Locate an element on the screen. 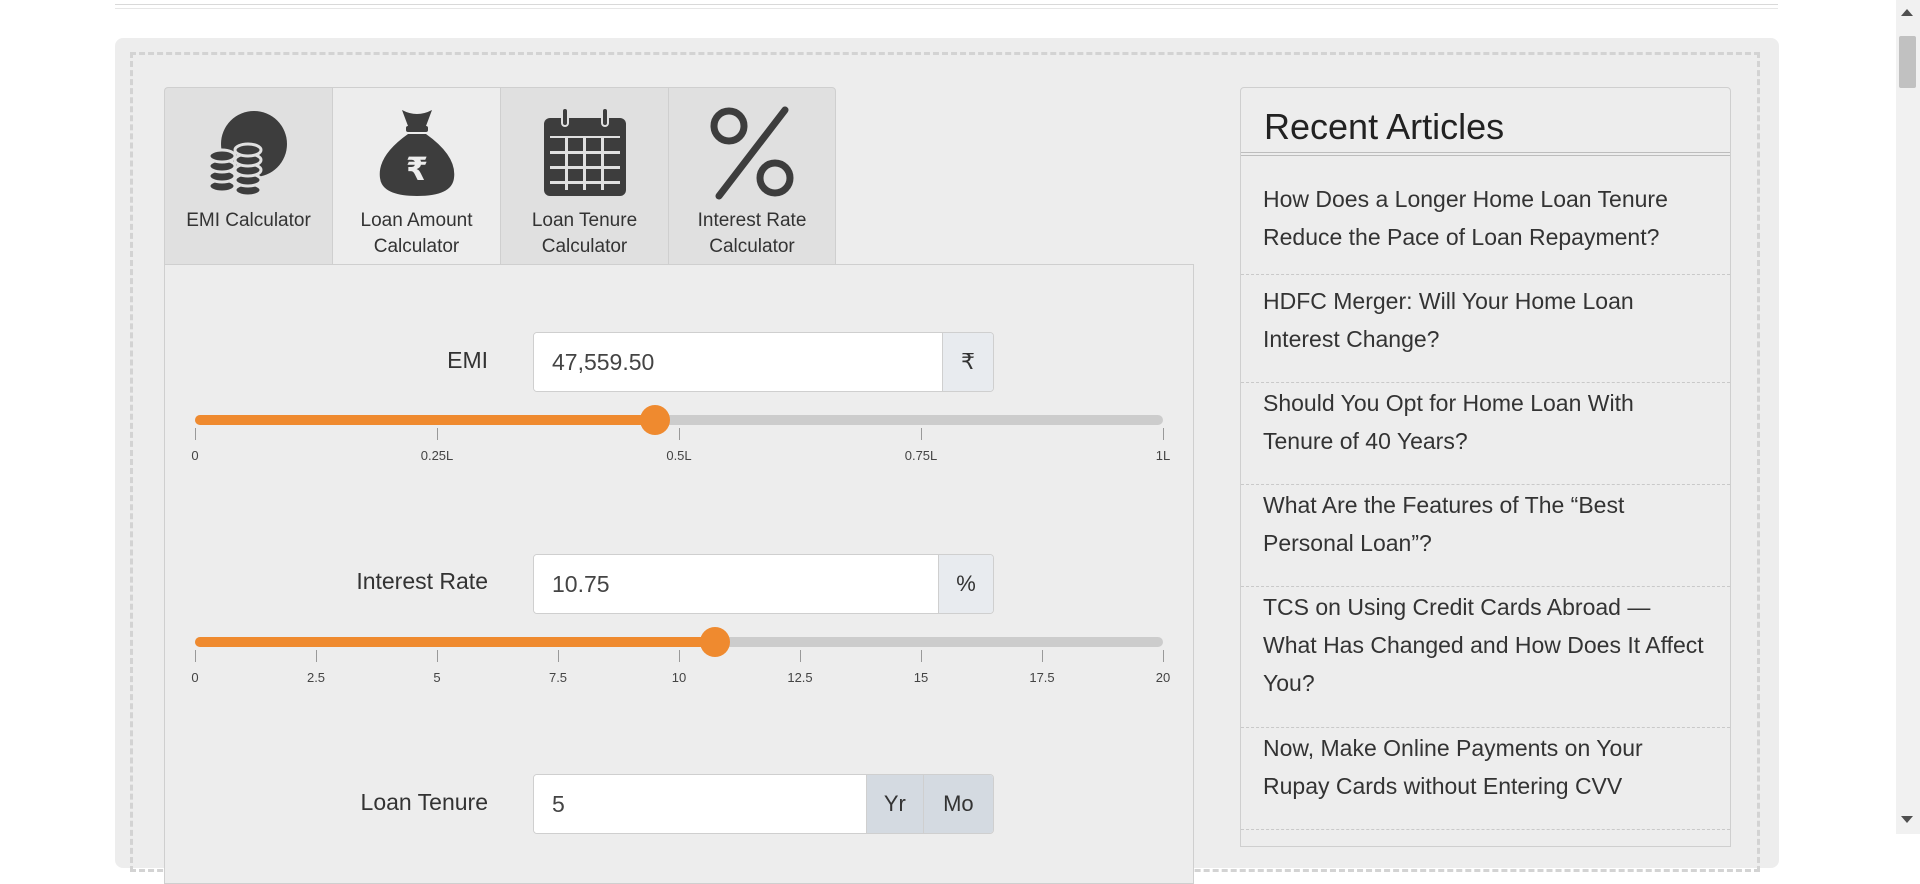  scroll-down-arrow-icon is located at coordinates (1907, 819).